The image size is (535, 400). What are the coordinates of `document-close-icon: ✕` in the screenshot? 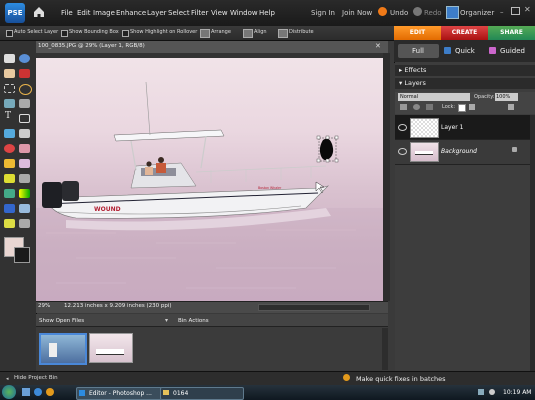 It's located at (378, 46).